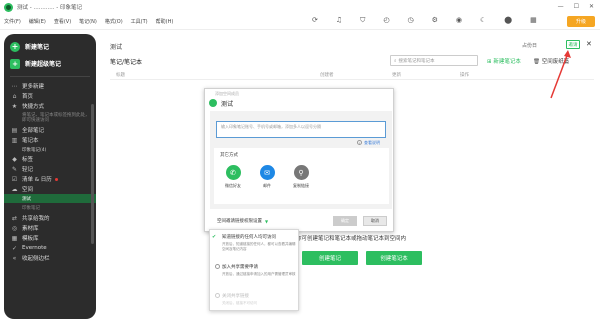 Image resolution: width=600 pixels, height=323 pixels. Describe the element at coordinates (573, 44) in the screenshot. I see `share-button: 邀请` at that location.